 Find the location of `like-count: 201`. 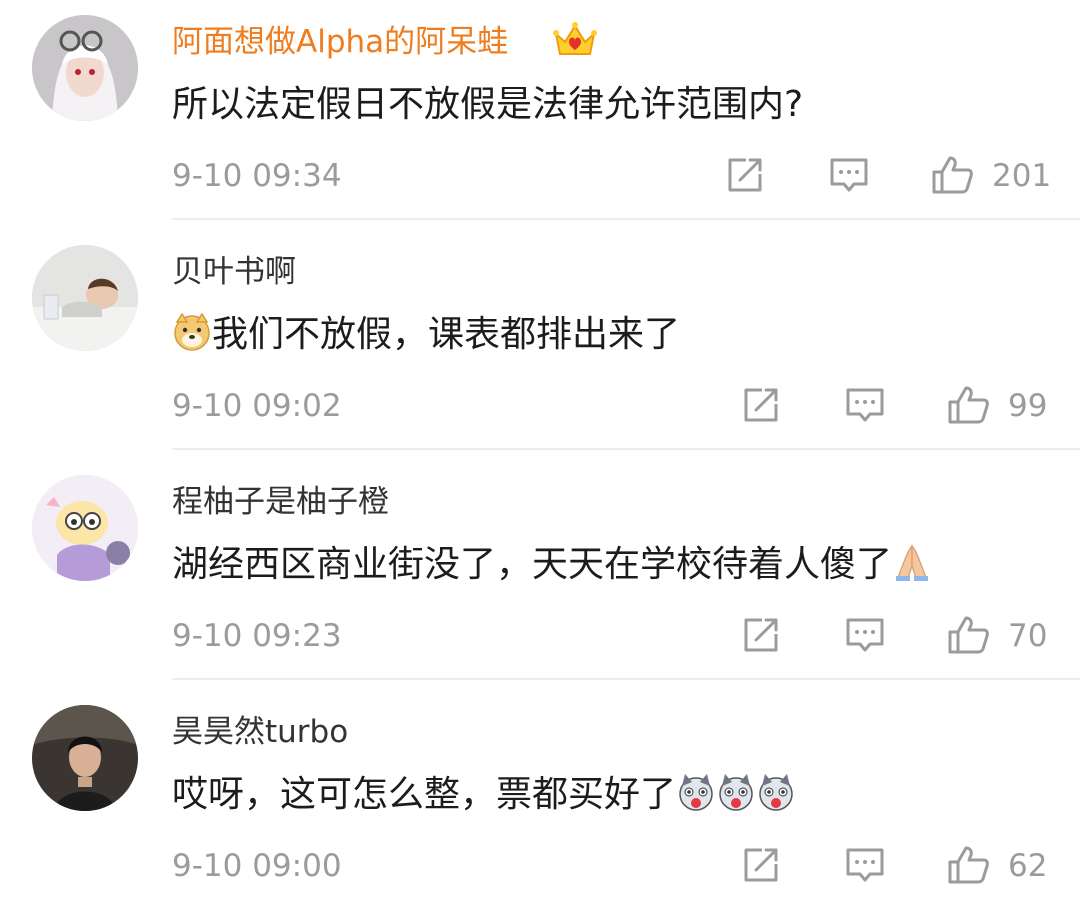

like-count: 201 is located at coordinates (1022, 176).